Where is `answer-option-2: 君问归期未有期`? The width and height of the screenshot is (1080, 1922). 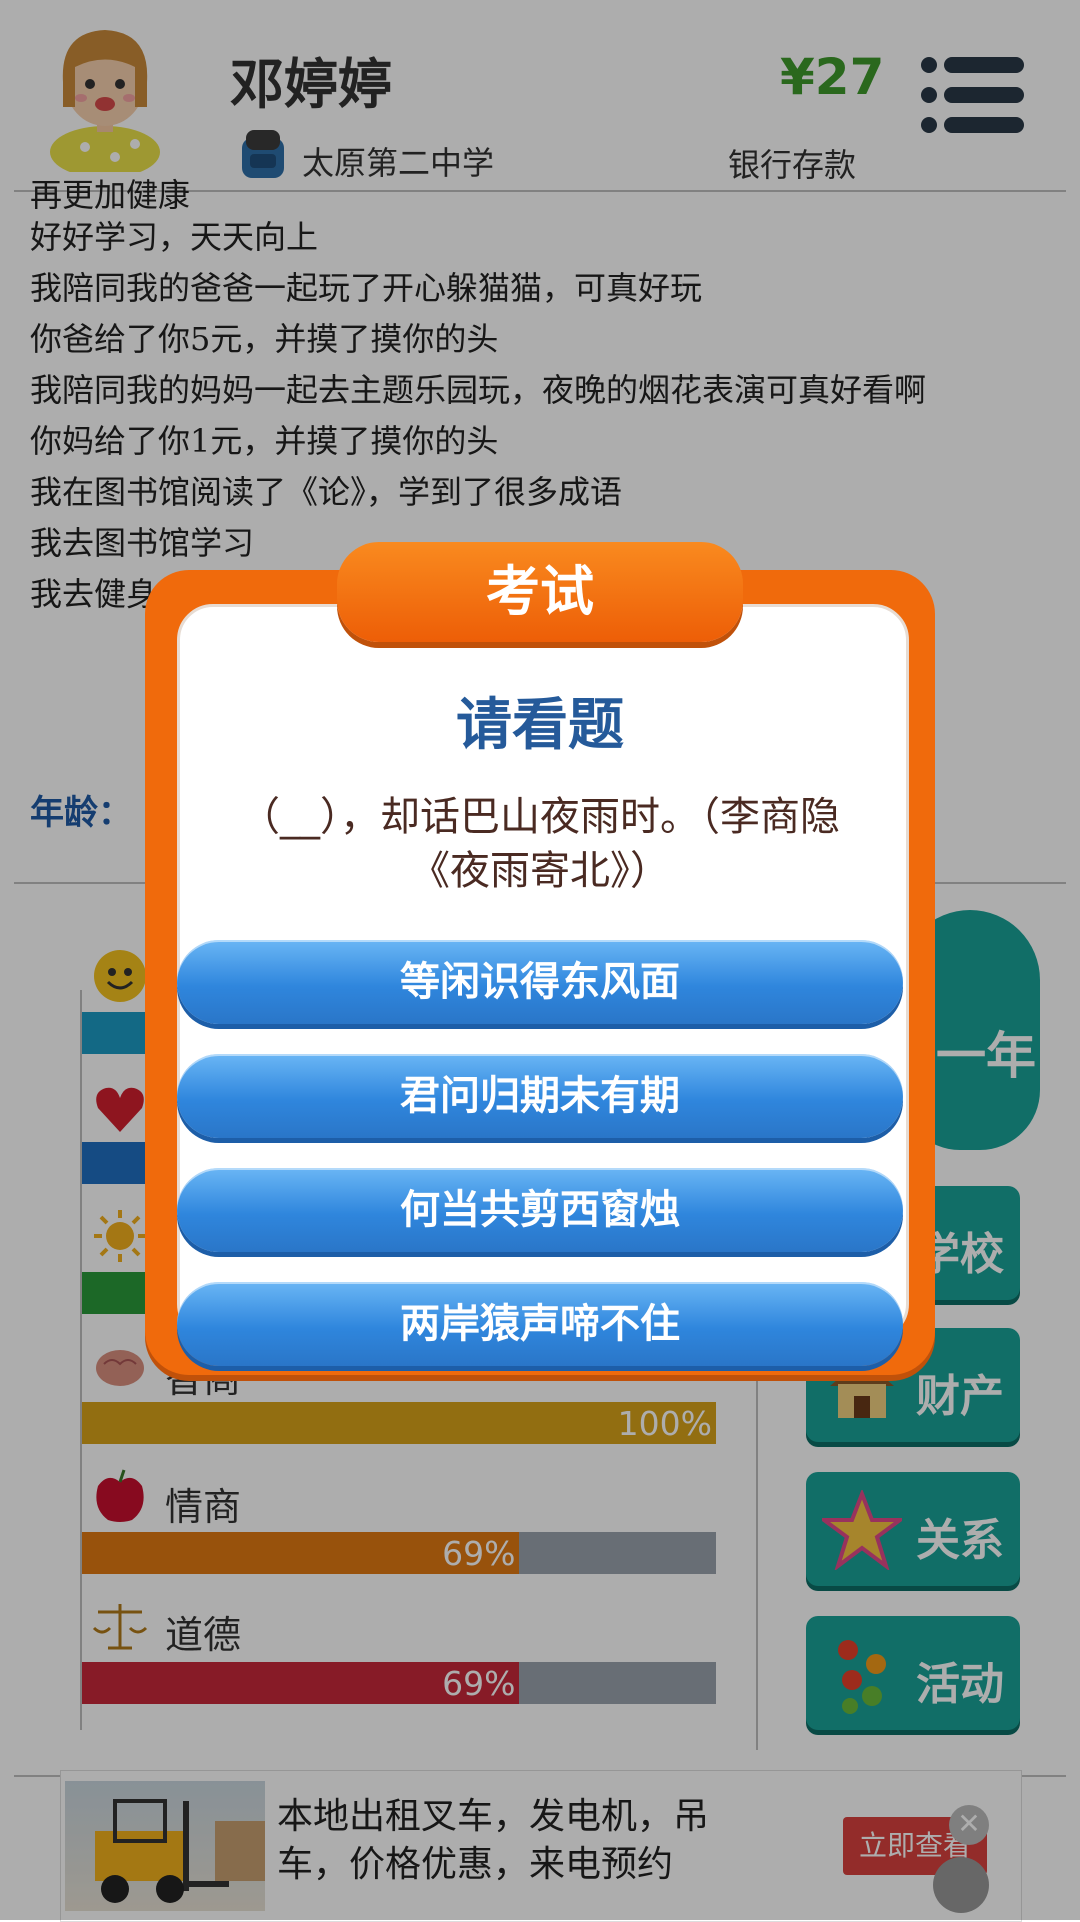
answer-option-2: 君问归期未有期 is located at coordinates (540, 1096).